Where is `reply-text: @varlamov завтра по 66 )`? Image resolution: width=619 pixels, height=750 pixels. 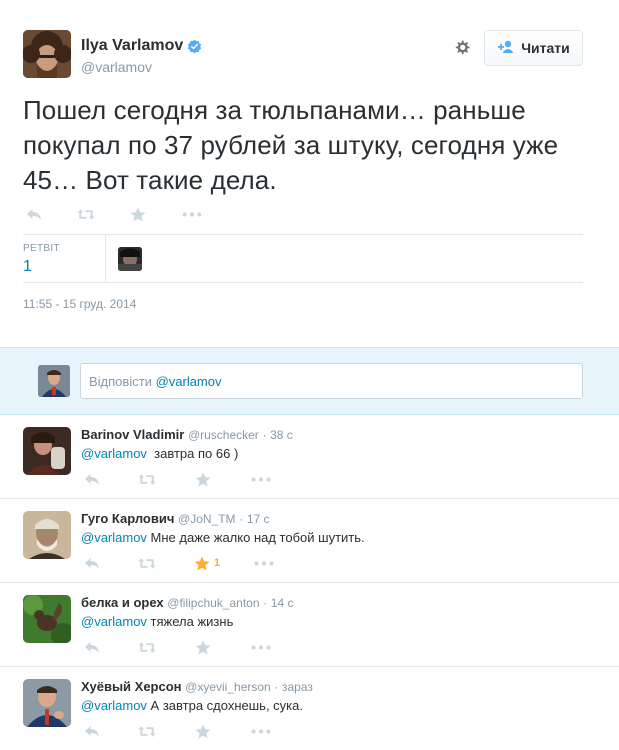
reply-text: @varlamov завтра по 66 ) is located at coordinates (159, 453).